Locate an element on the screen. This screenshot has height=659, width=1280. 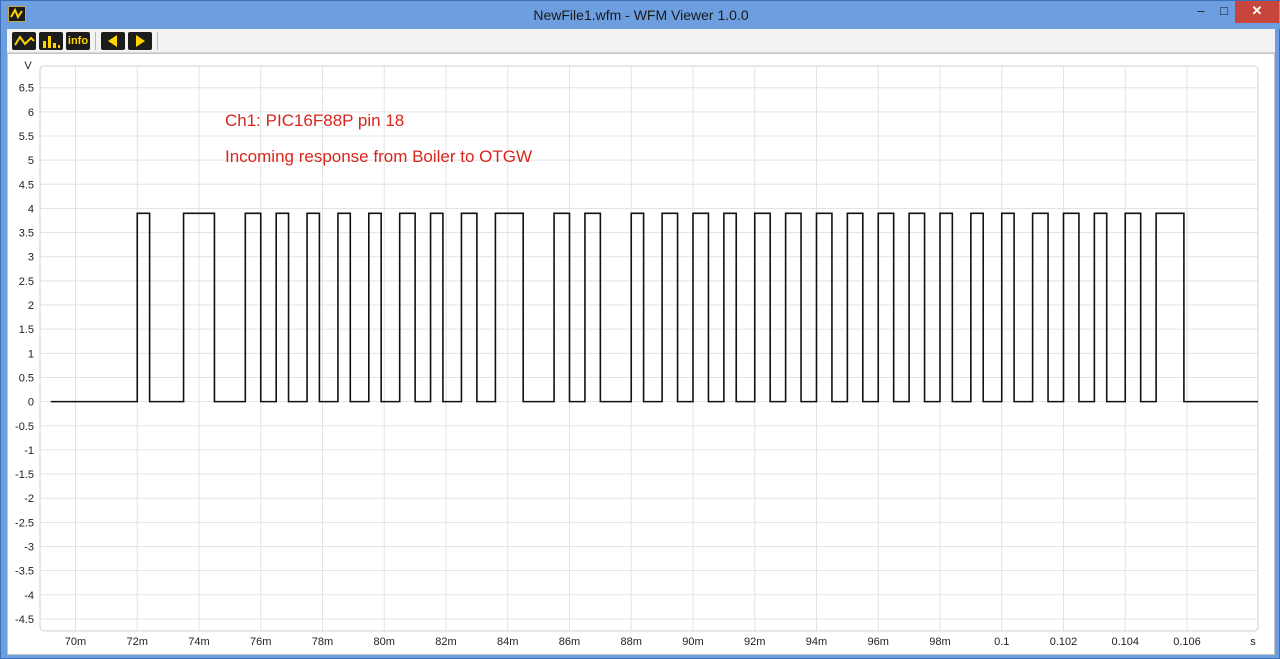
x-tick-label: 92m is located at coordinates (754, 642).